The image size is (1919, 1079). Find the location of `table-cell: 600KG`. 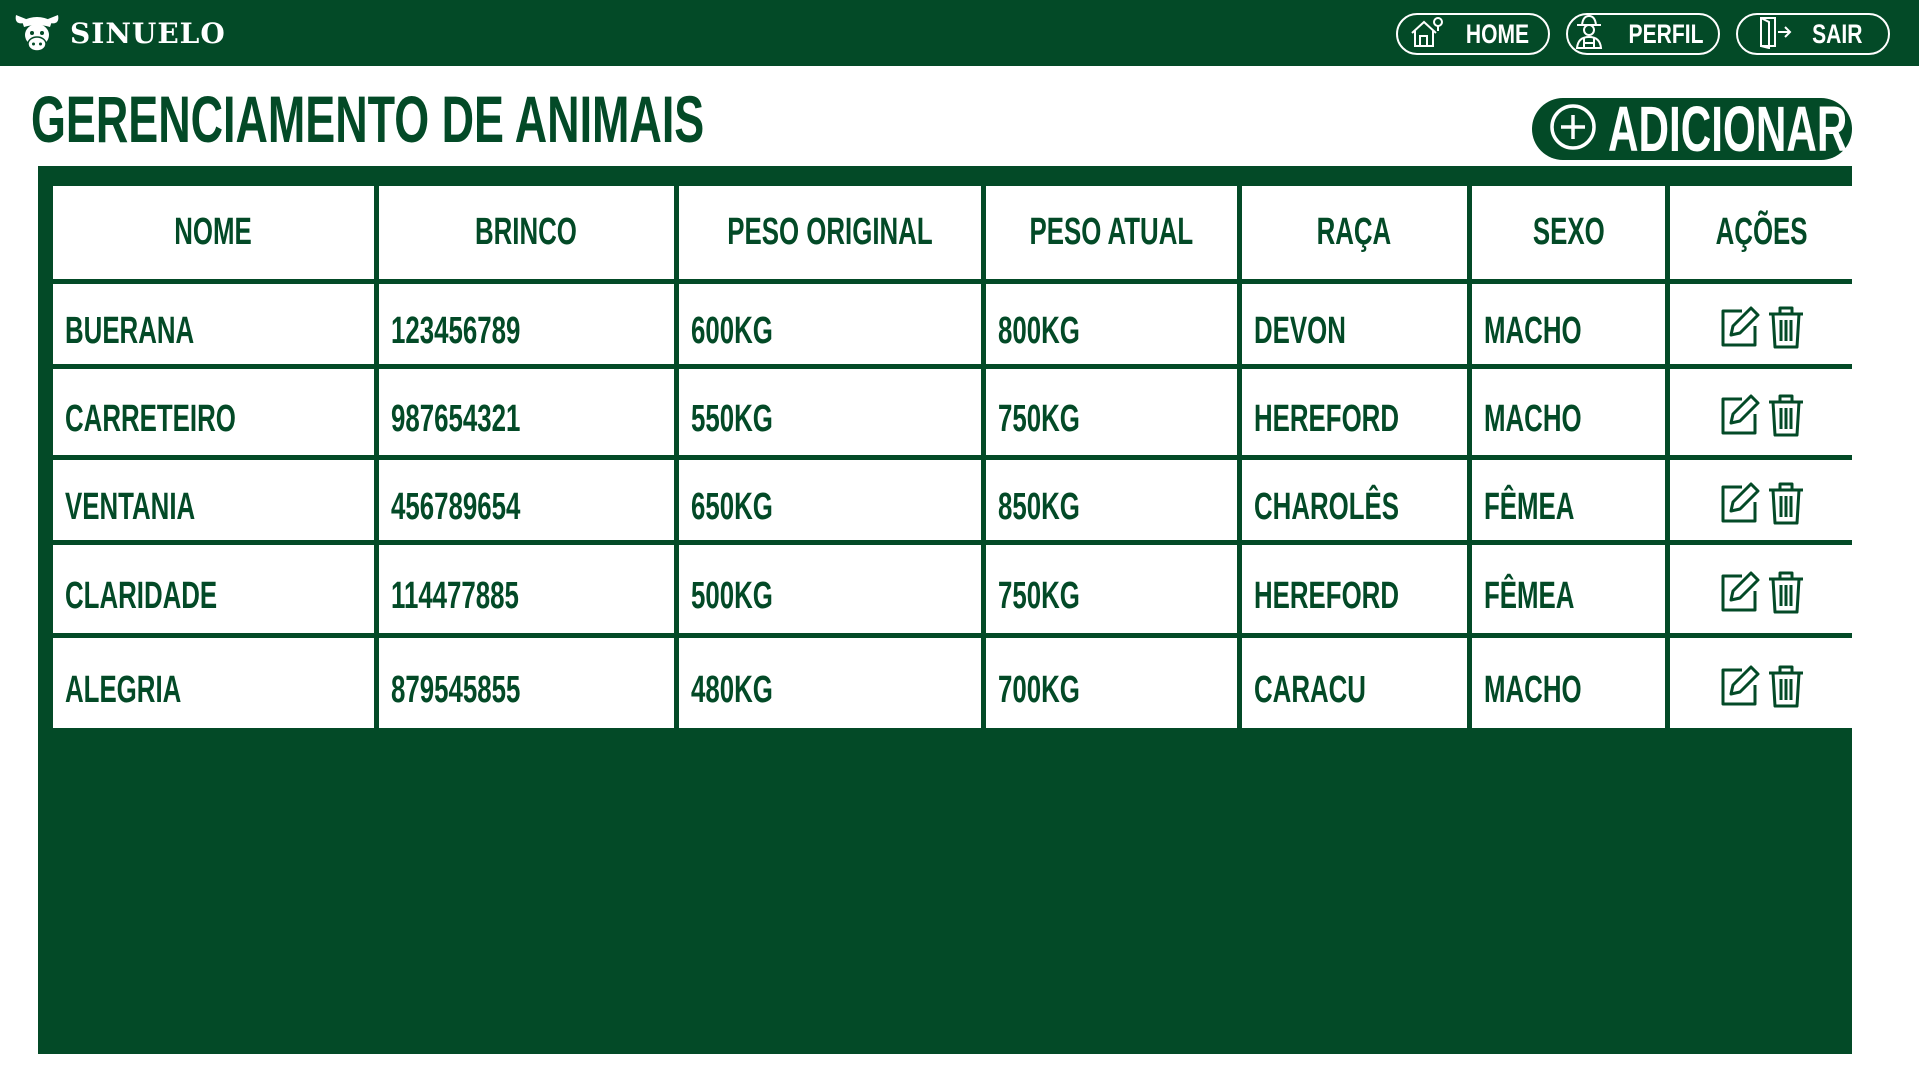

table-cell: 600KG is located at coordinates (830, 324).